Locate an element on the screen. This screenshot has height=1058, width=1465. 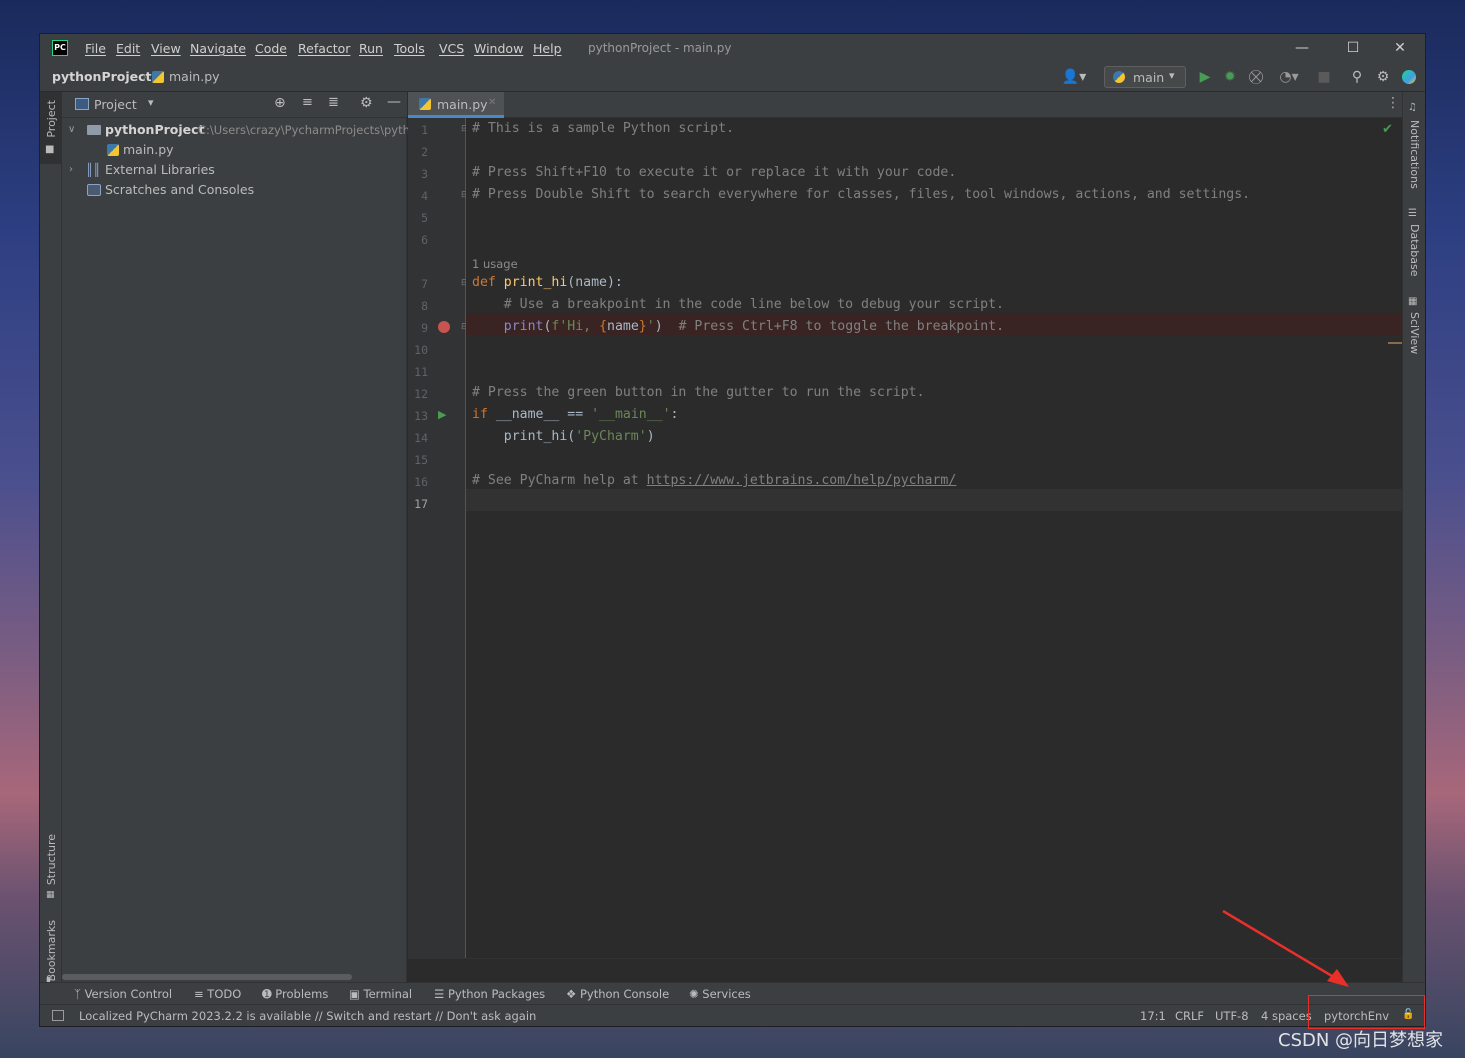
tool-python-console: ❖ Python Console is located at coordinates (617, 994).